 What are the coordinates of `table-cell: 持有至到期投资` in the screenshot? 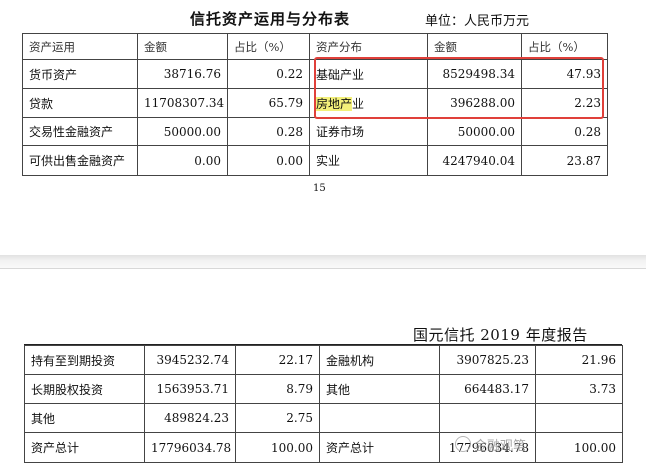 It's located at (84, 360).